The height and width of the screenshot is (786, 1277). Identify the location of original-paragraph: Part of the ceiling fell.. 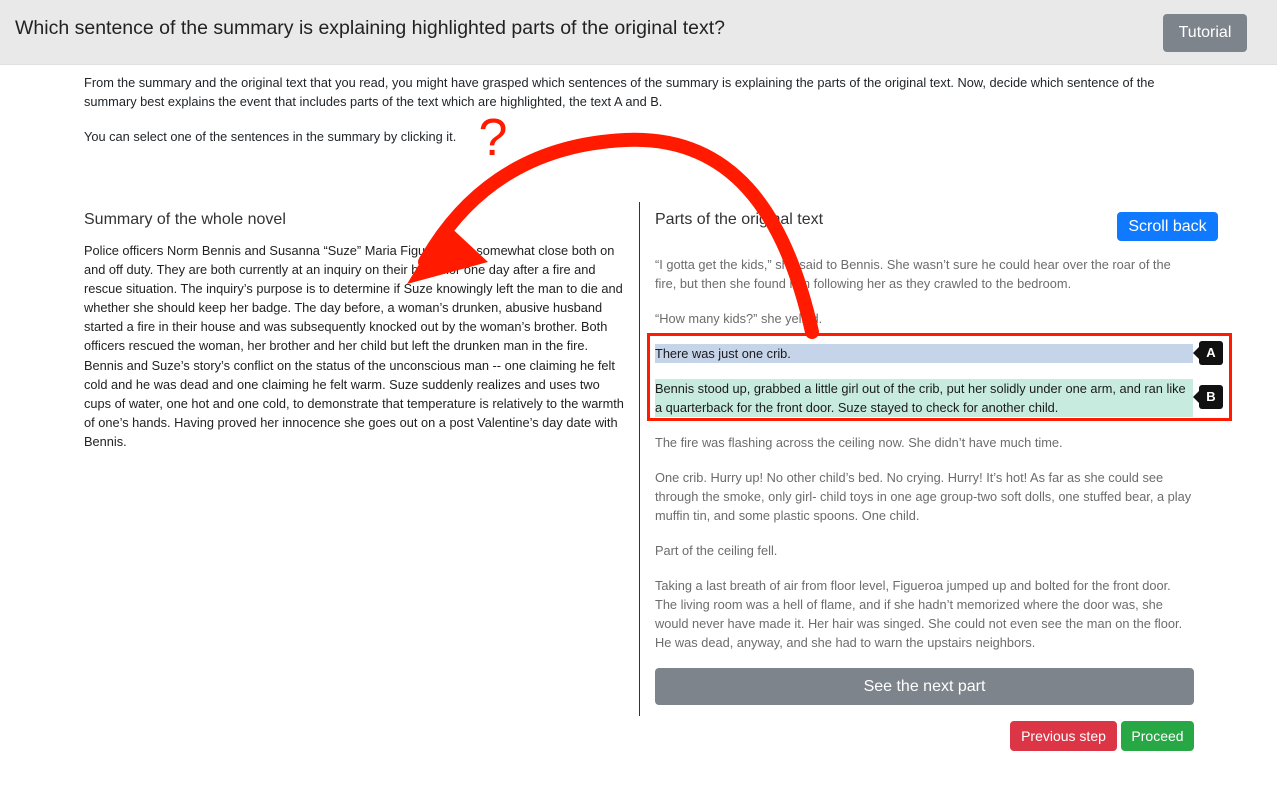
(716, 550).